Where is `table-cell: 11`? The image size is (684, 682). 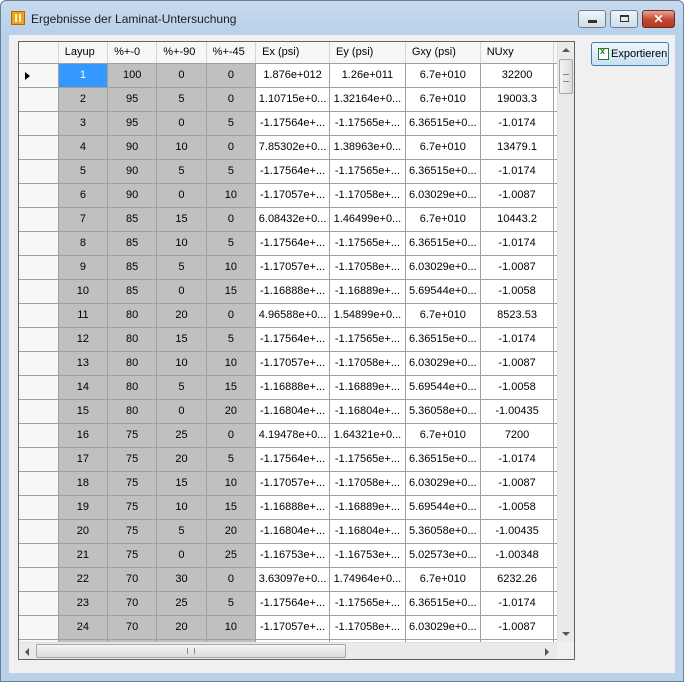 table-cell: 11 is located at coordinates (83, 315).